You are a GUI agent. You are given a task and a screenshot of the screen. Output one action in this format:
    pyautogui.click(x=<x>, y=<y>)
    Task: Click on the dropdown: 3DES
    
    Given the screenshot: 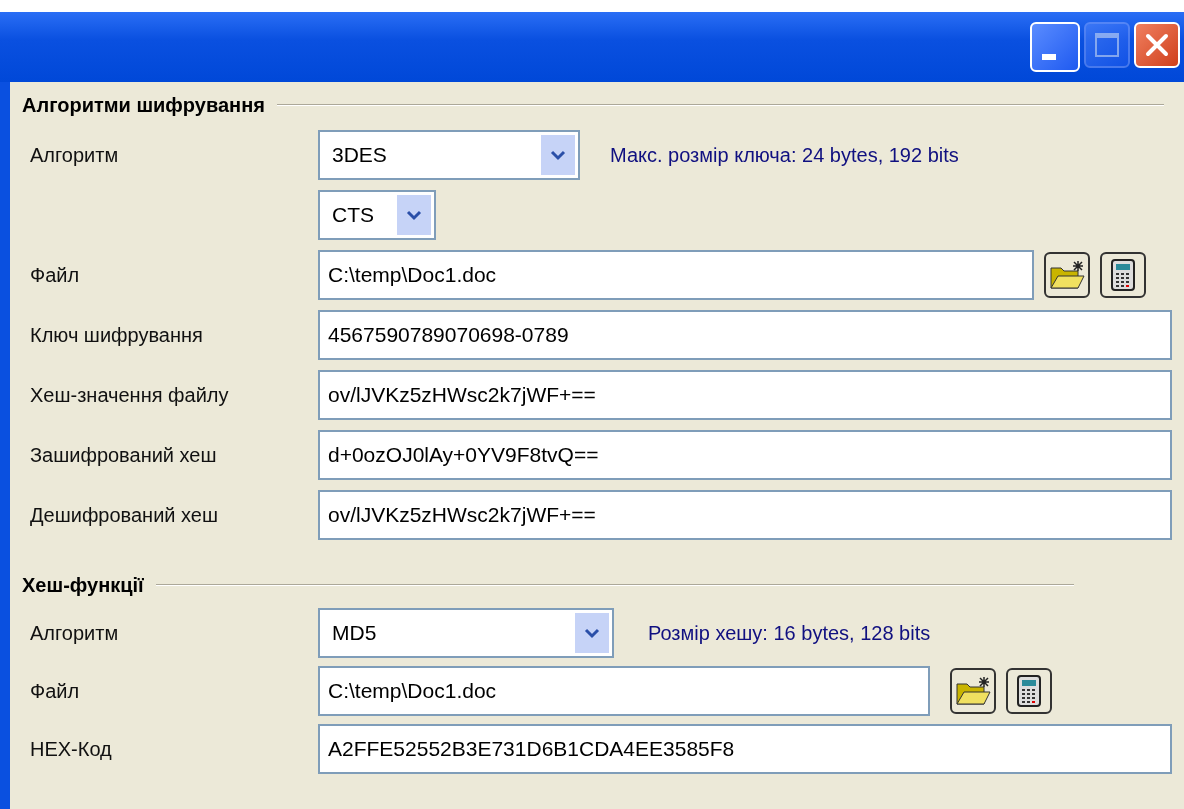 What is the action you would take?
    pyautogui.click(x=449, y=155)
    